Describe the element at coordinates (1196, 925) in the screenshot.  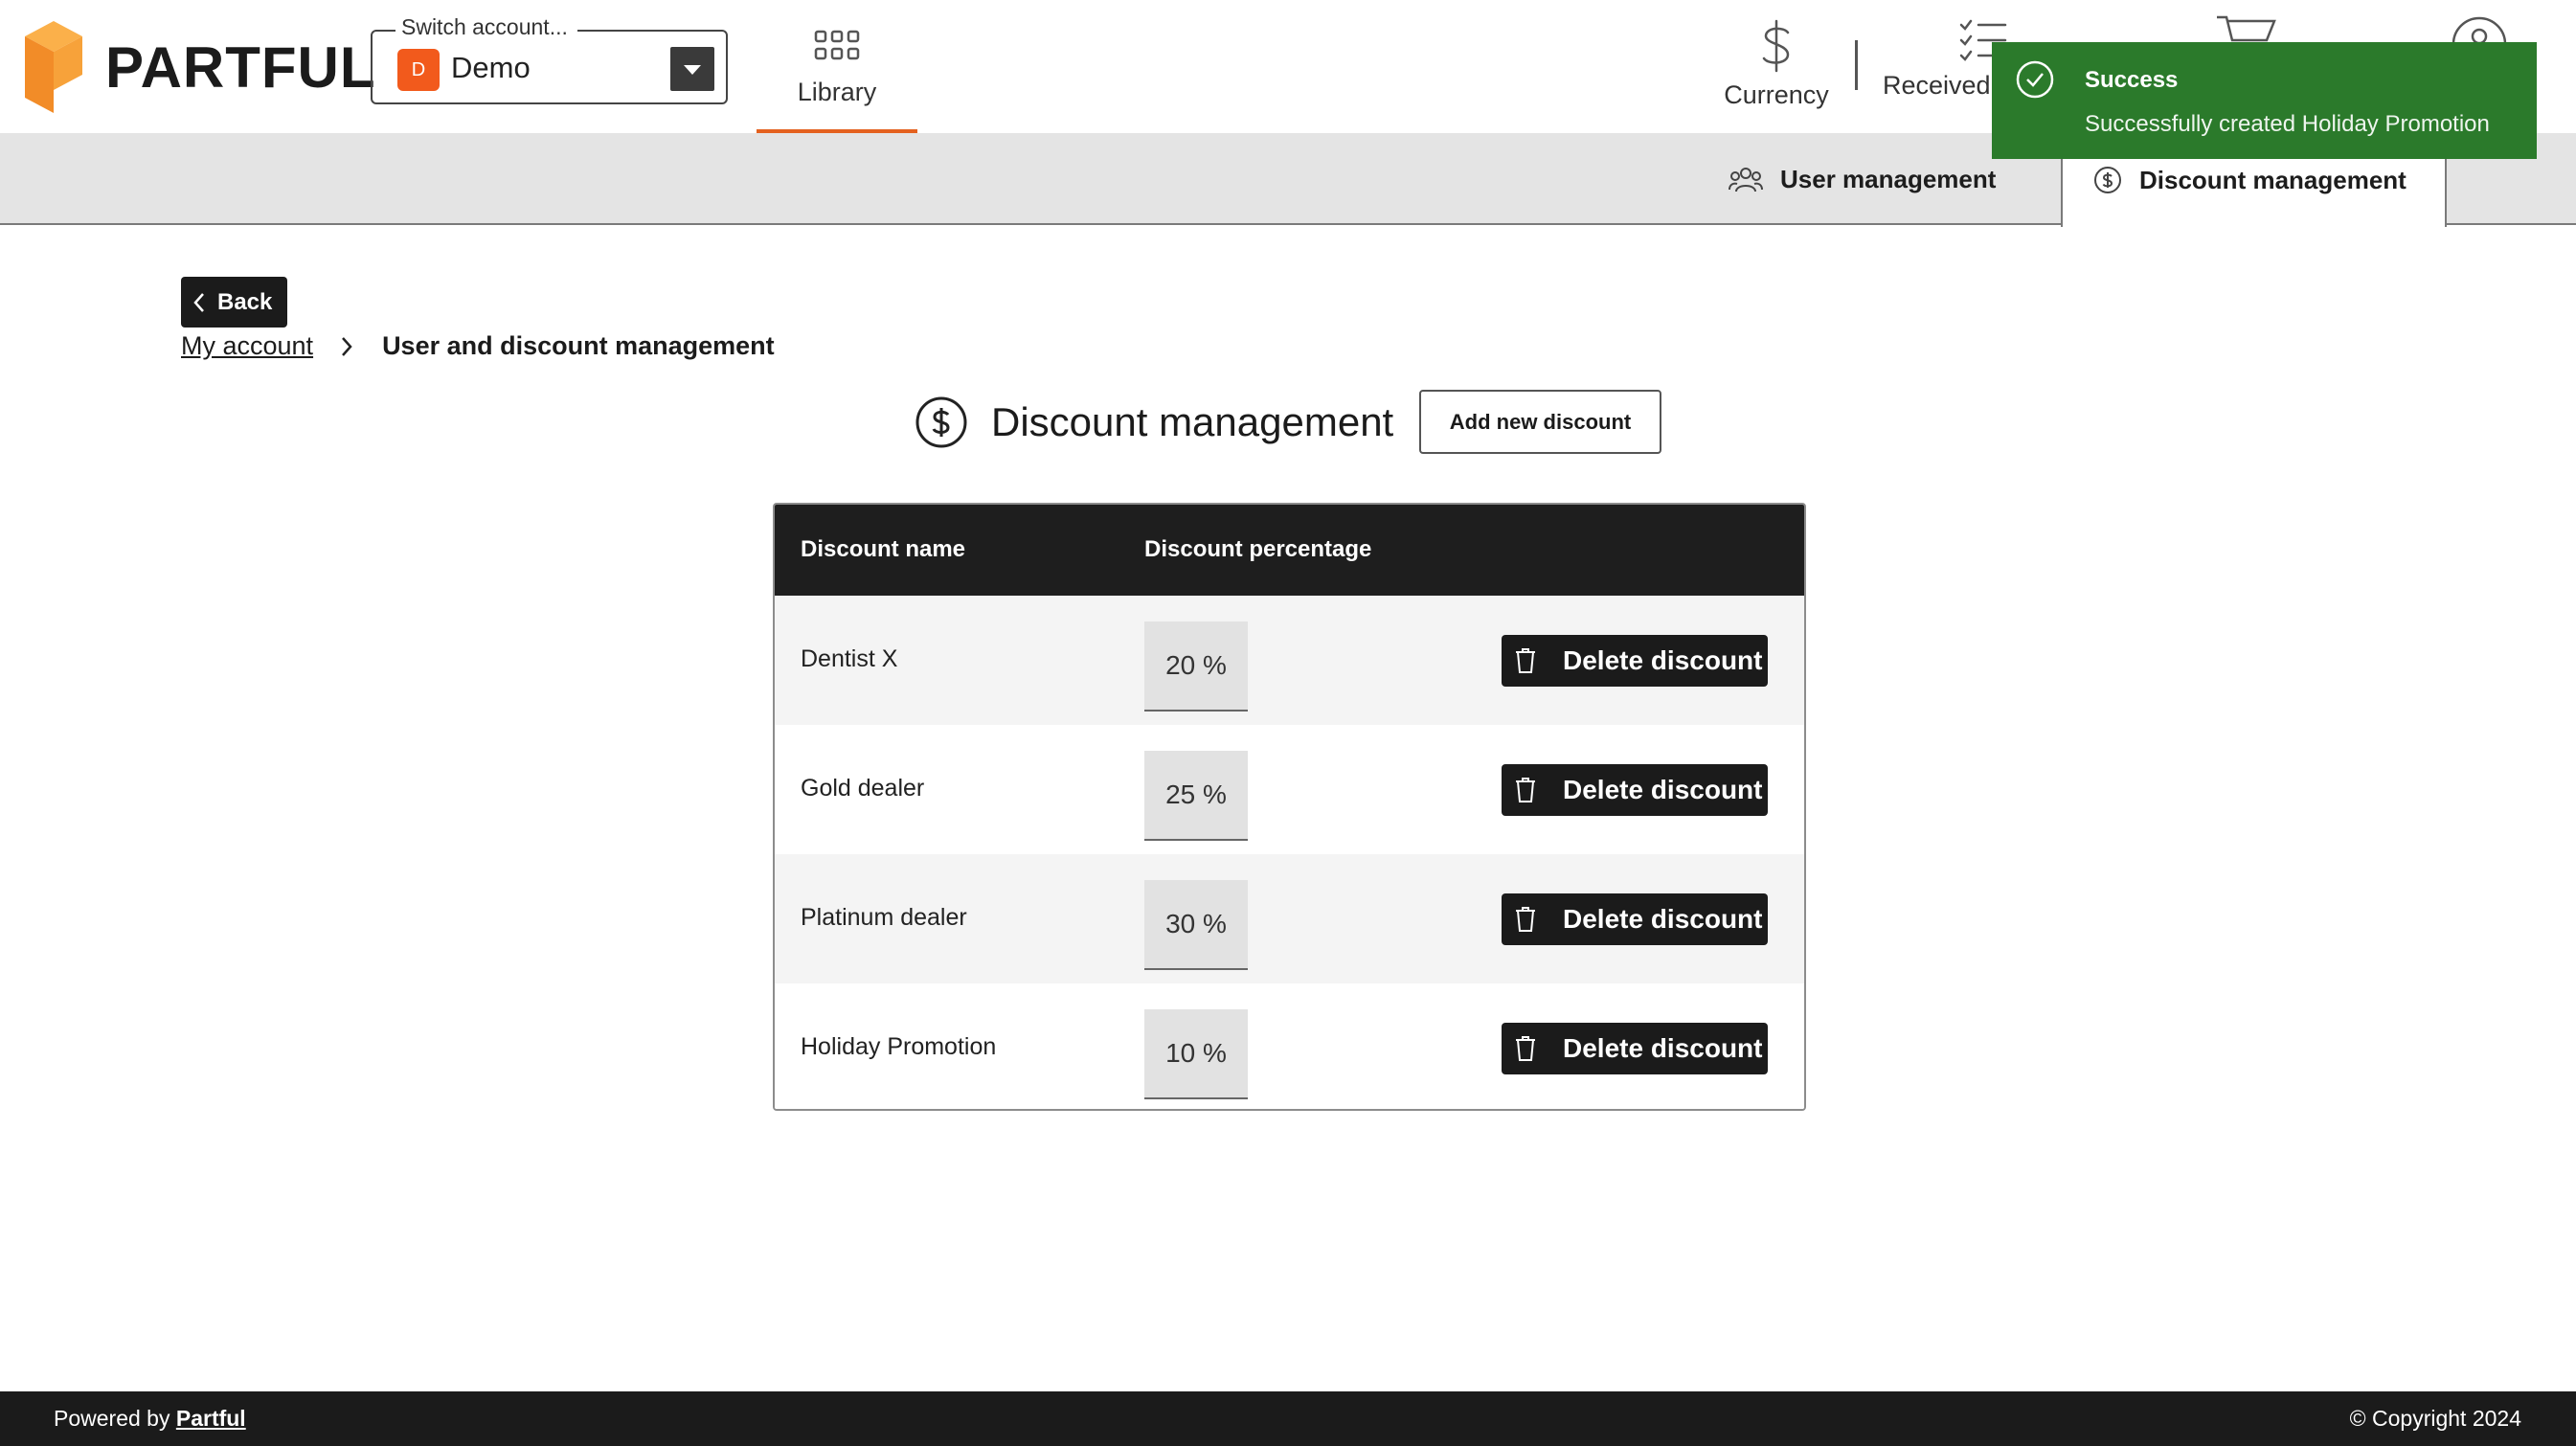
I see `discount-percentage-field: 30 %` at that location.